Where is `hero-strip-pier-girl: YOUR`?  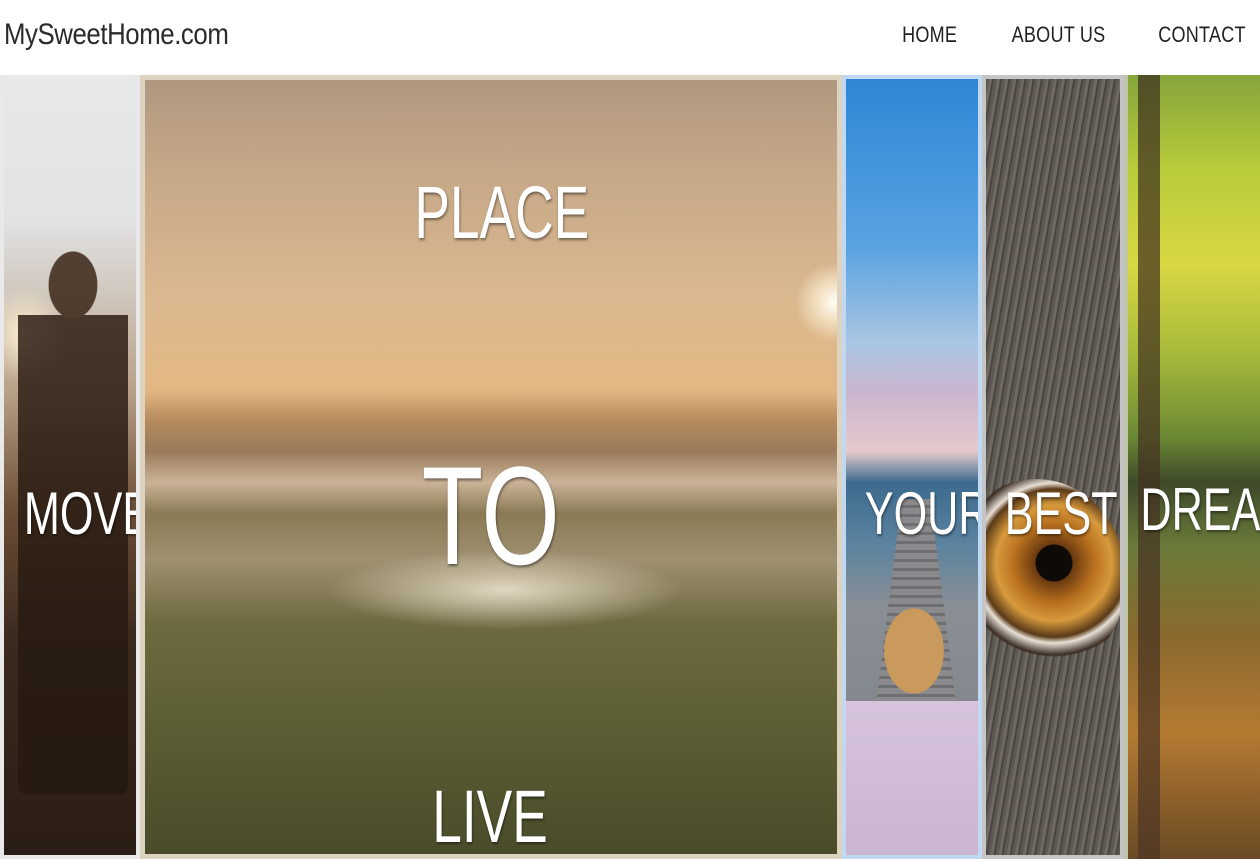
hero-strip-pier-girl: YOUR is located at coordinates (912, 467).